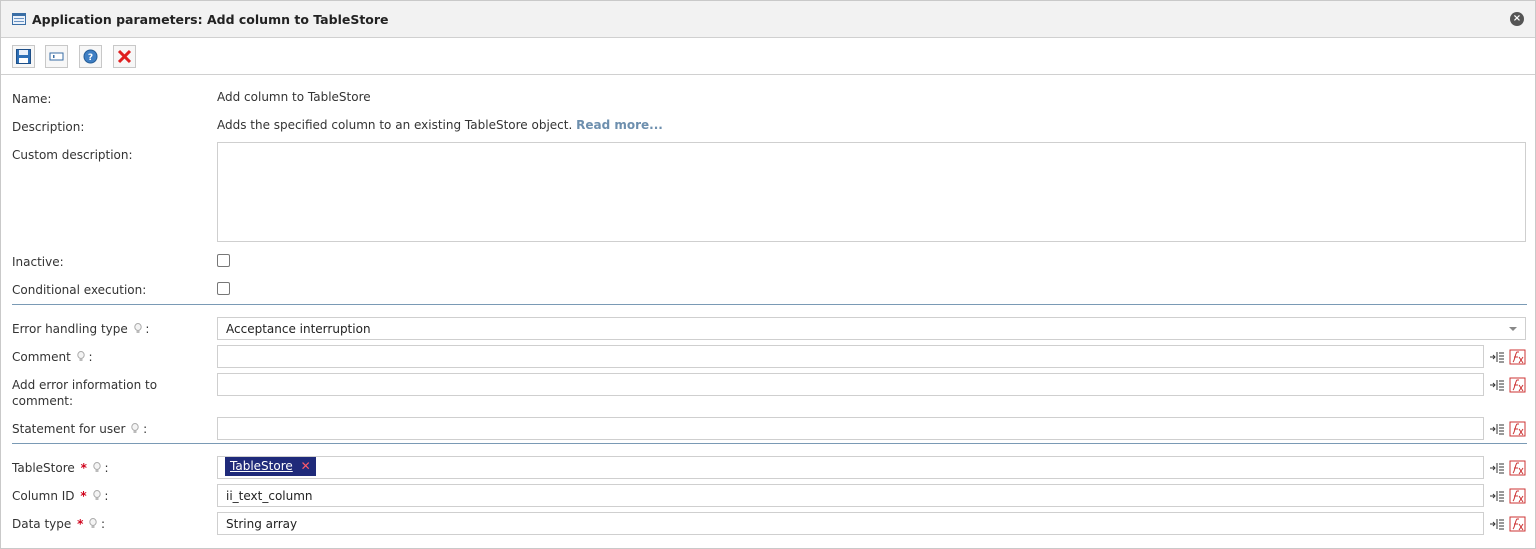  What do you see at coordinates (850, 428) in the screenshot?
I see `statement-input` at bounding box center [850, 428].